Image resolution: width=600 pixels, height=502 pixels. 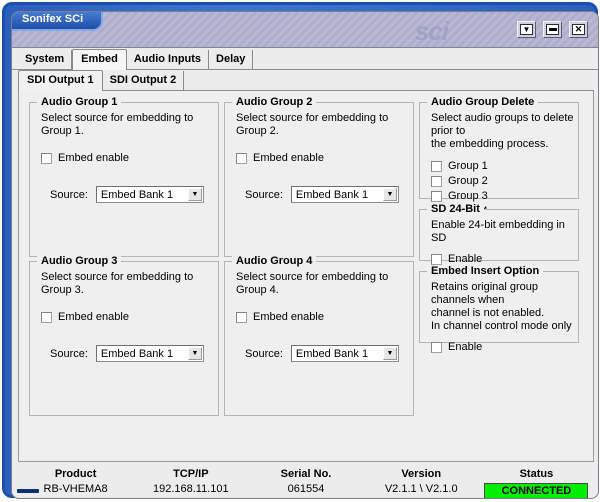 I want to click on maximize-icon, so click(x=552, y=29).